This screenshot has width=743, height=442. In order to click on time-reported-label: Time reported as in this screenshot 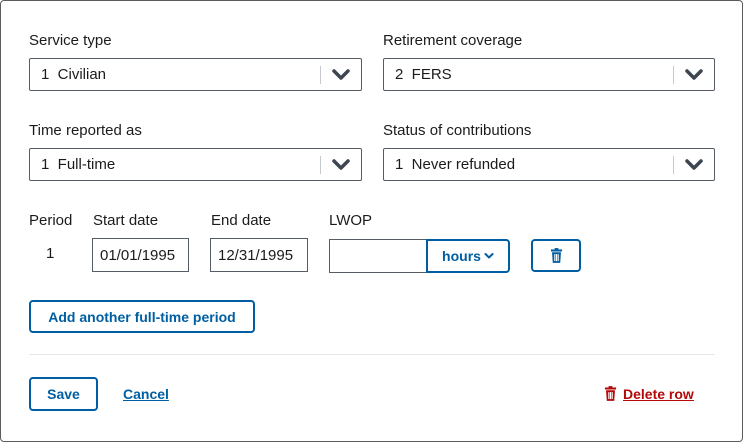, I will do `click(85, 130)`.